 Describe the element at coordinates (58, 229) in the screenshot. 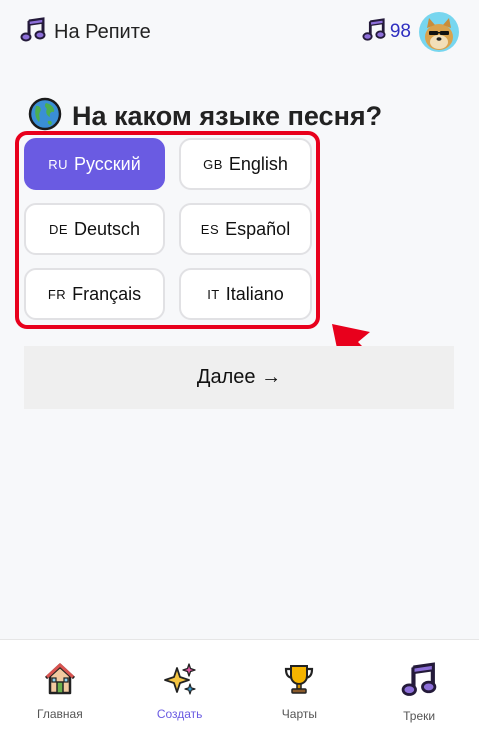

I see `language-code: DE` at that location.